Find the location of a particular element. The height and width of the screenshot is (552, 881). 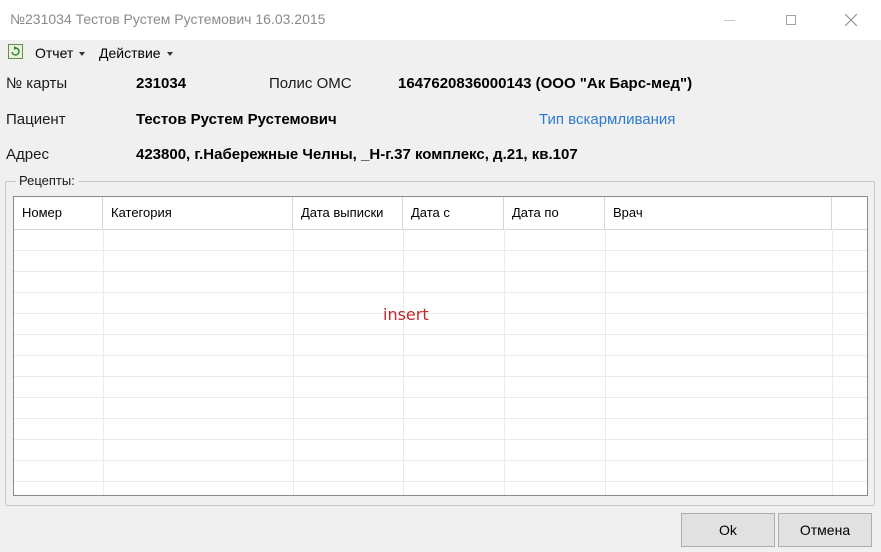

close-button is located at coordinates (851, 20).